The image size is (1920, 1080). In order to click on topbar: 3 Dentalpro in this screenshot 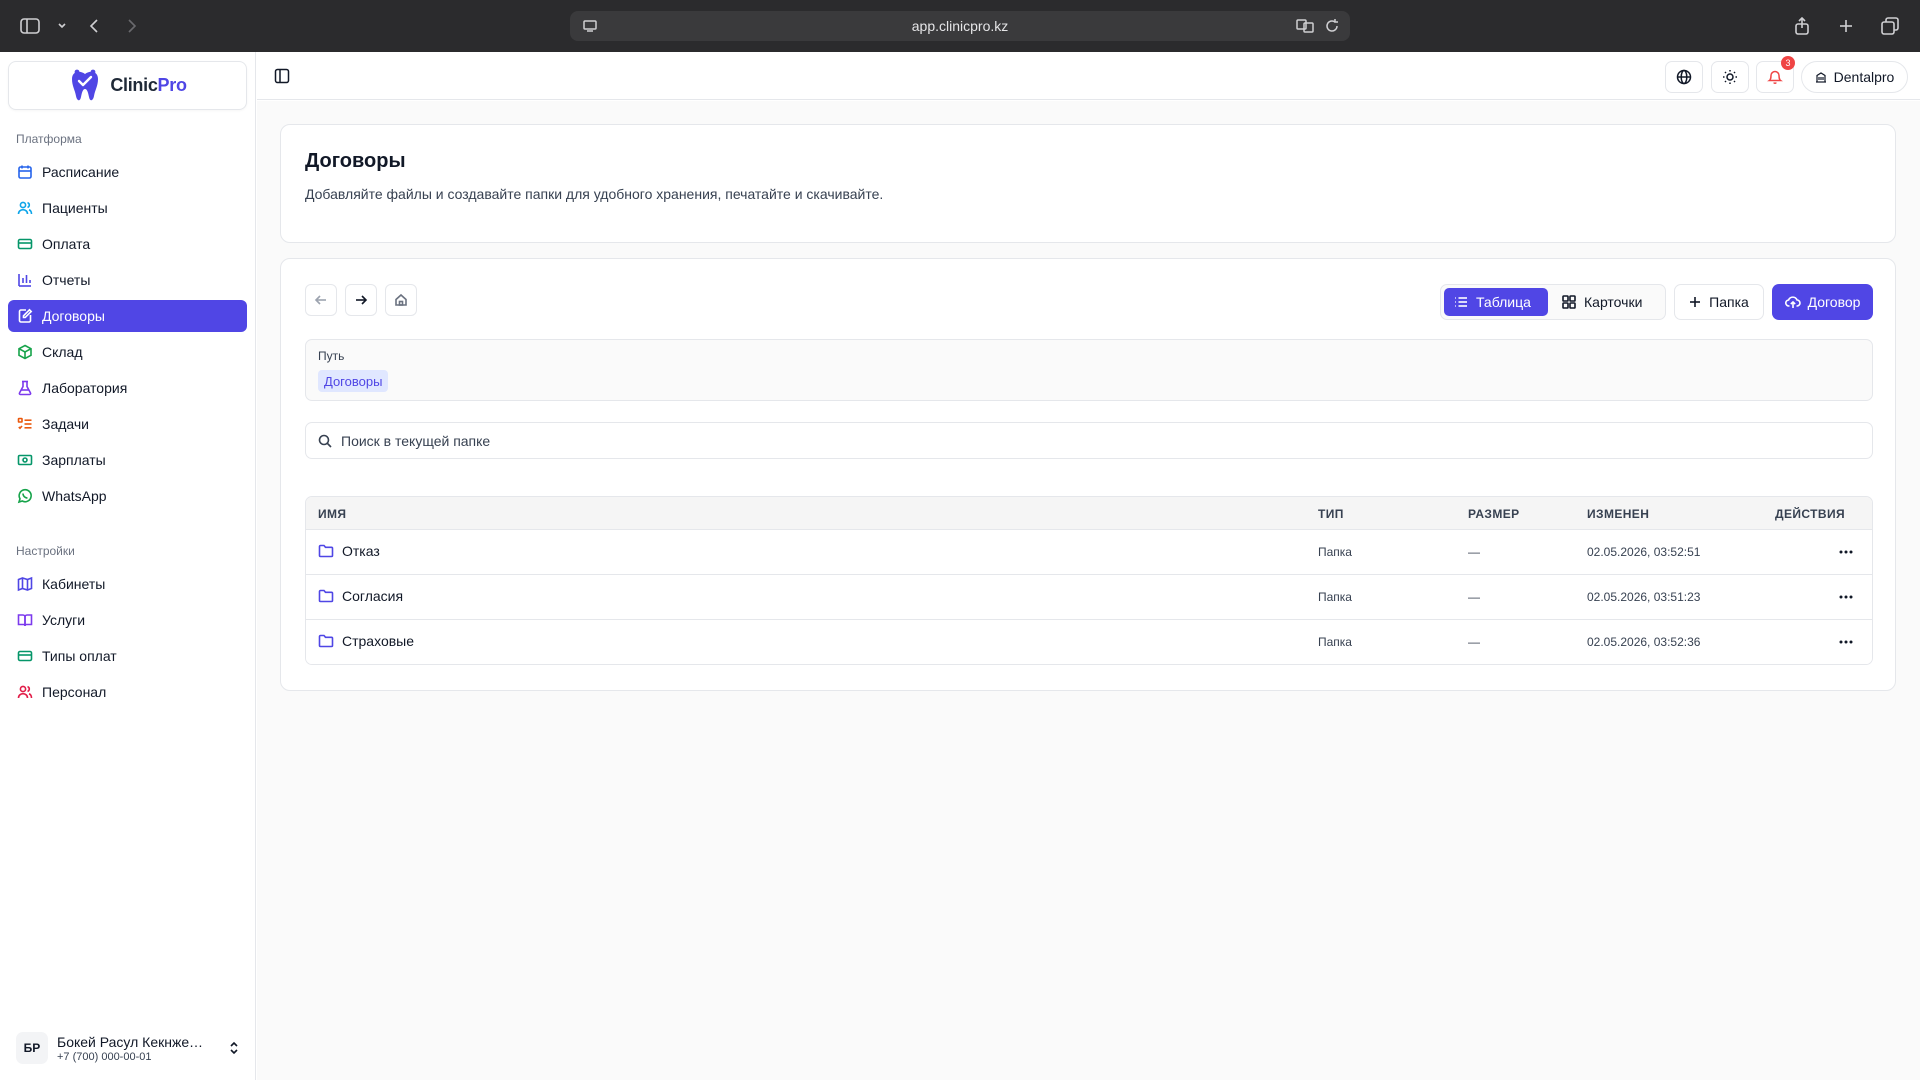, I will do `click(1088, 76)`.